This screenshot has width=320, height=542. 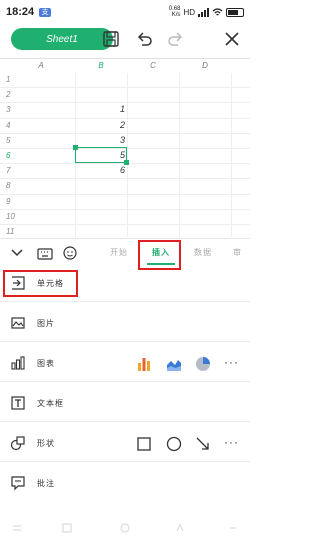 I want to click on row-number: 11, so click(x=10, y=231).